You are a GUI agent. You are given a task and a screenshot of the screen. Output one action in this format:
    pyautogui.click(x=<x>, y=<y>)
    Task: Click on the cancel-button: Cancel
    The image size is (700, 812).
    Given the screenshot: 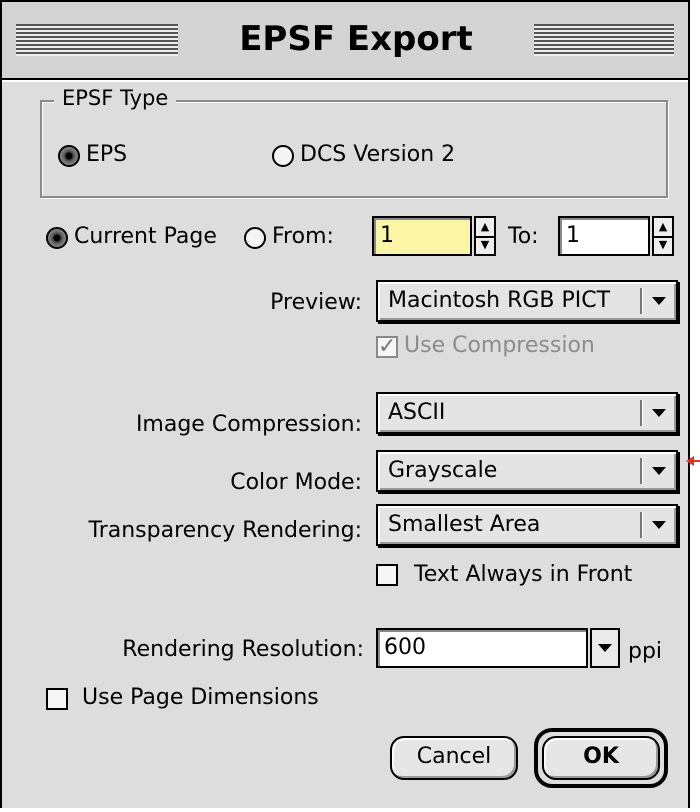 What is the action you would take?
    pyautogui.click(x=454, y=758)
    